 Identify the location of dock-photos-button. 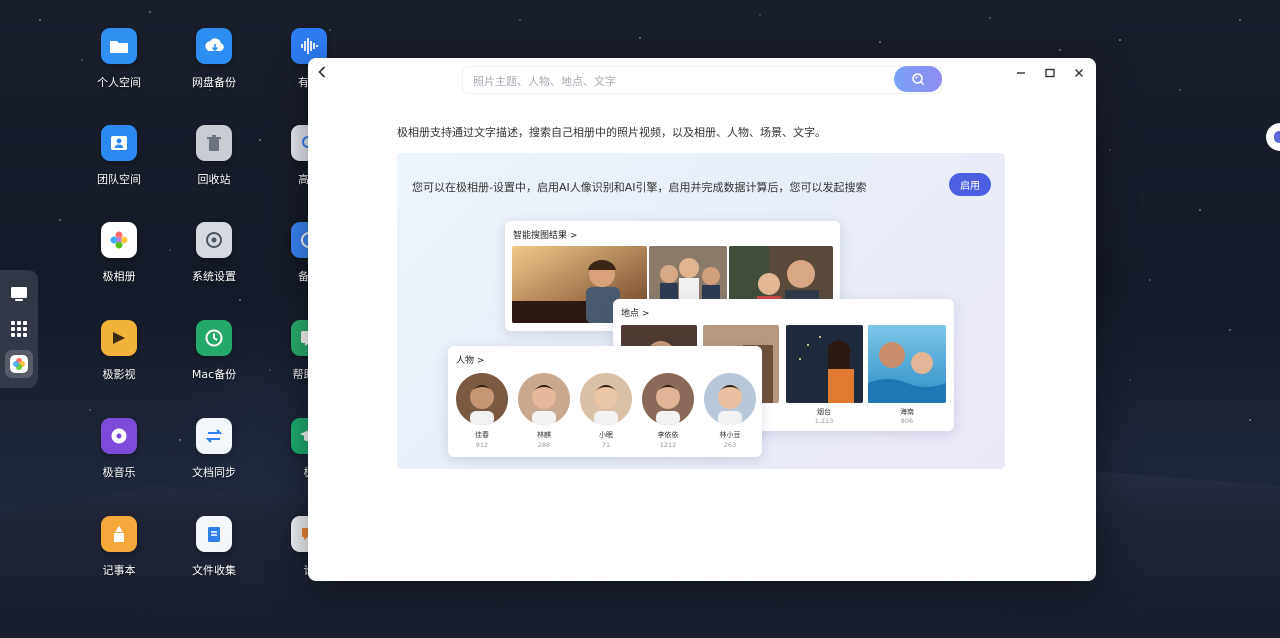
(19, 364).